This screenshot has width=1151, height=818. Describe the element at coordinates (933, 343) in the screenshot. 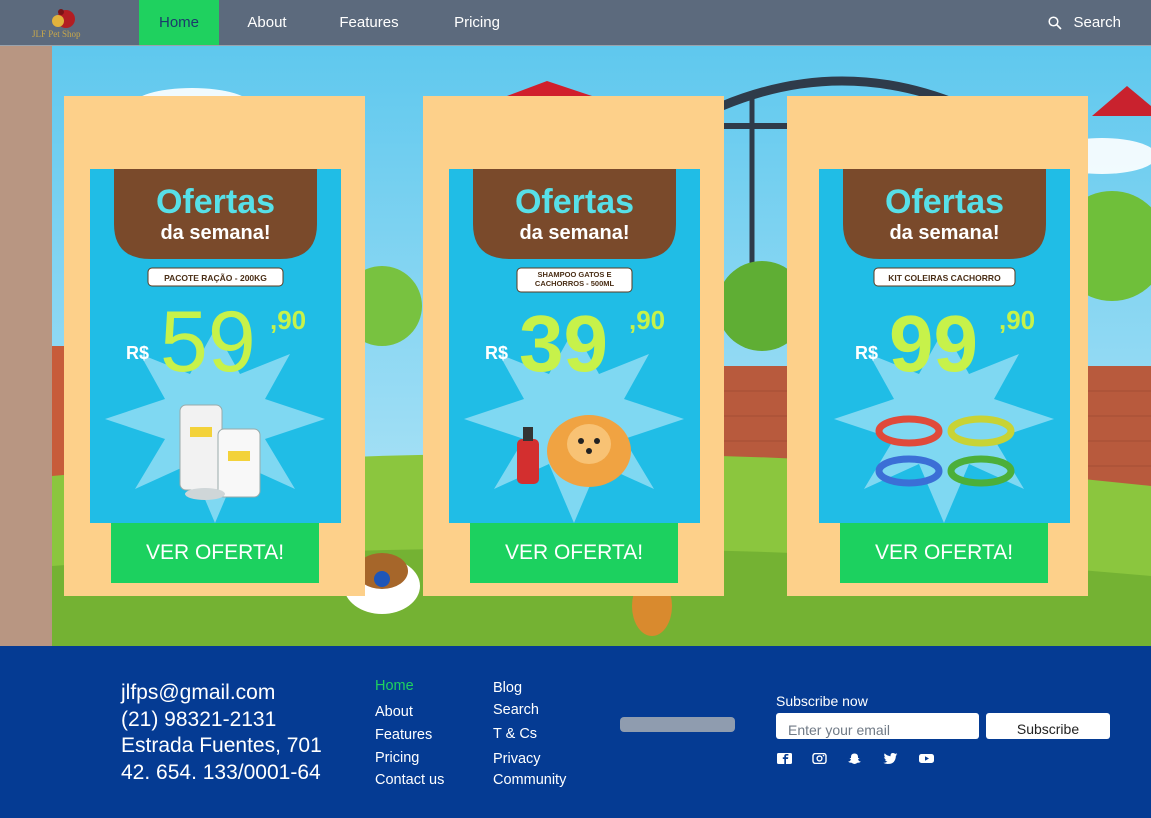

I see `price-integer: 99` at that location.